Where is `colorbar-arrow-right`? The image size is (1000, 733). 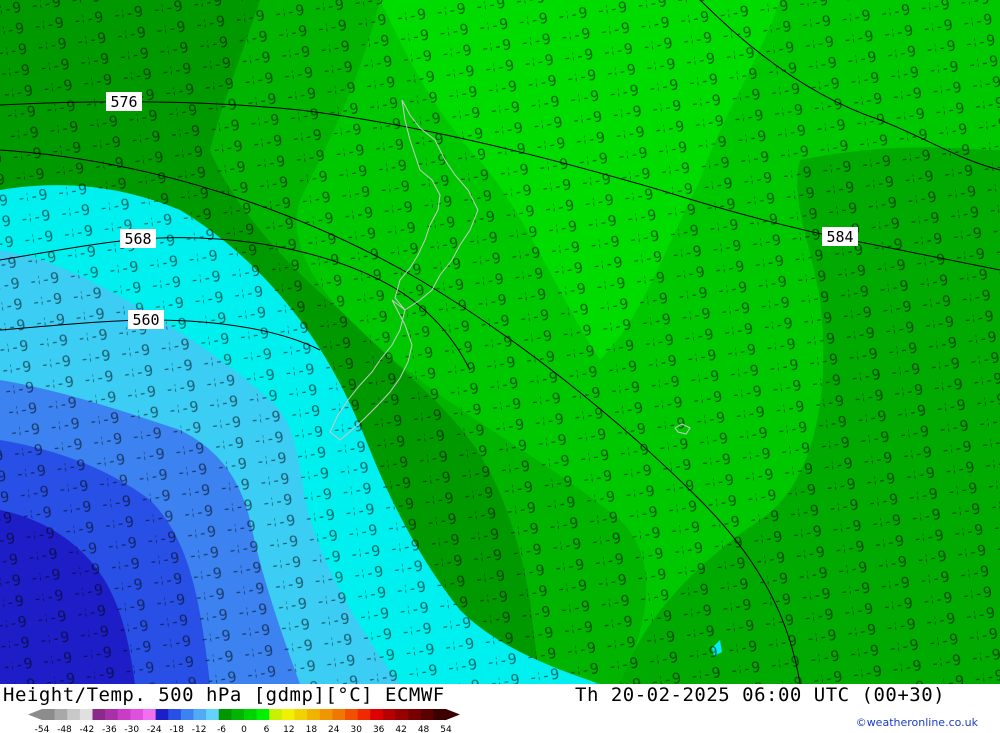
colorbar-arrow-right is located at coordinates (453, 714).